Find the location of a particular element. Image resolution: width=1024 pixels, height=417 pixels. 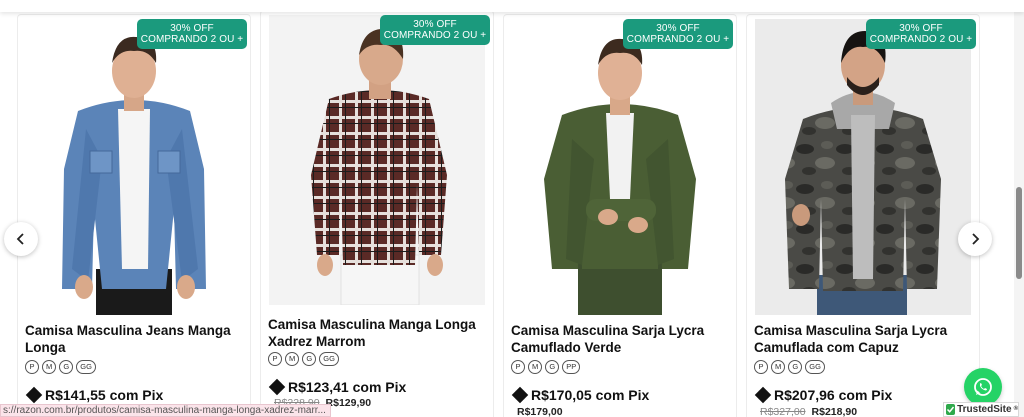

checkmark-icon is located at coordinates (951, 409).